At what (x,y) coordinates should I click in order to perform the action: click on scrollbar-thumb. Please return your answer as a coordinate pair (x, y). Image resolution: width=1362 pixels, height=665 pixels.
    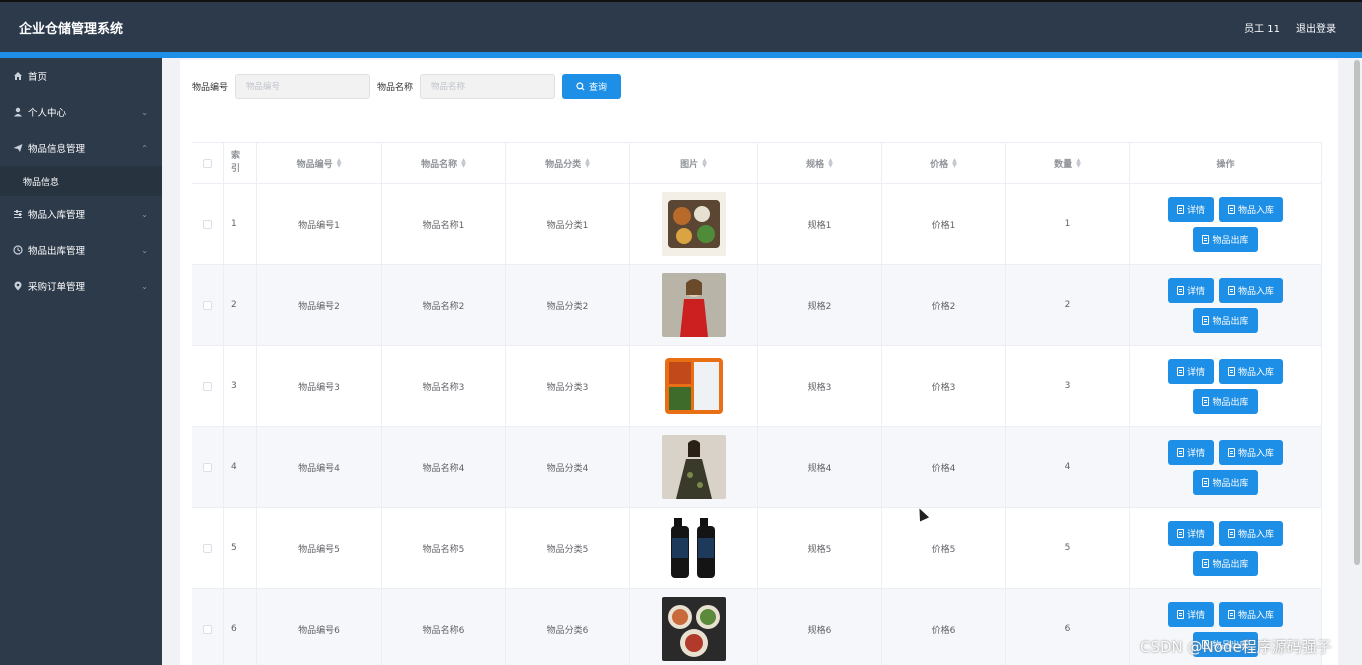
    Looking at the image, I should click on (1357, 312).